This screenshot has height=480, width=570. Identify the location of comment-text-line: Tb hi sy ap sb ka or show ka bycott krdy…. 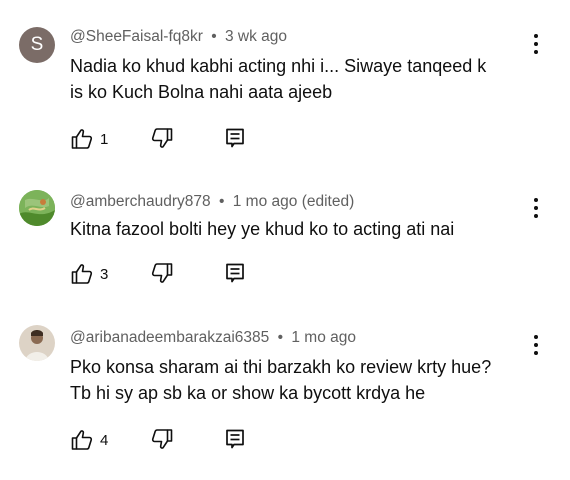
(248, 393).